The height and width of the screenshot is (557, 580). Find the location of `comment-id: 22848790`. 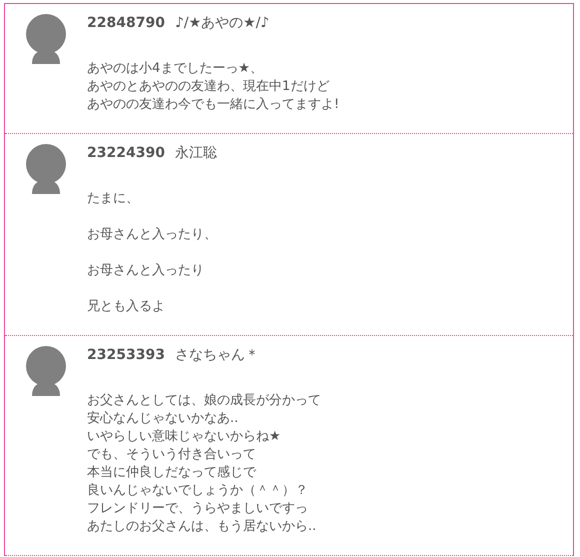

comment-id: 22848790 is located at coordinates (126, 23).